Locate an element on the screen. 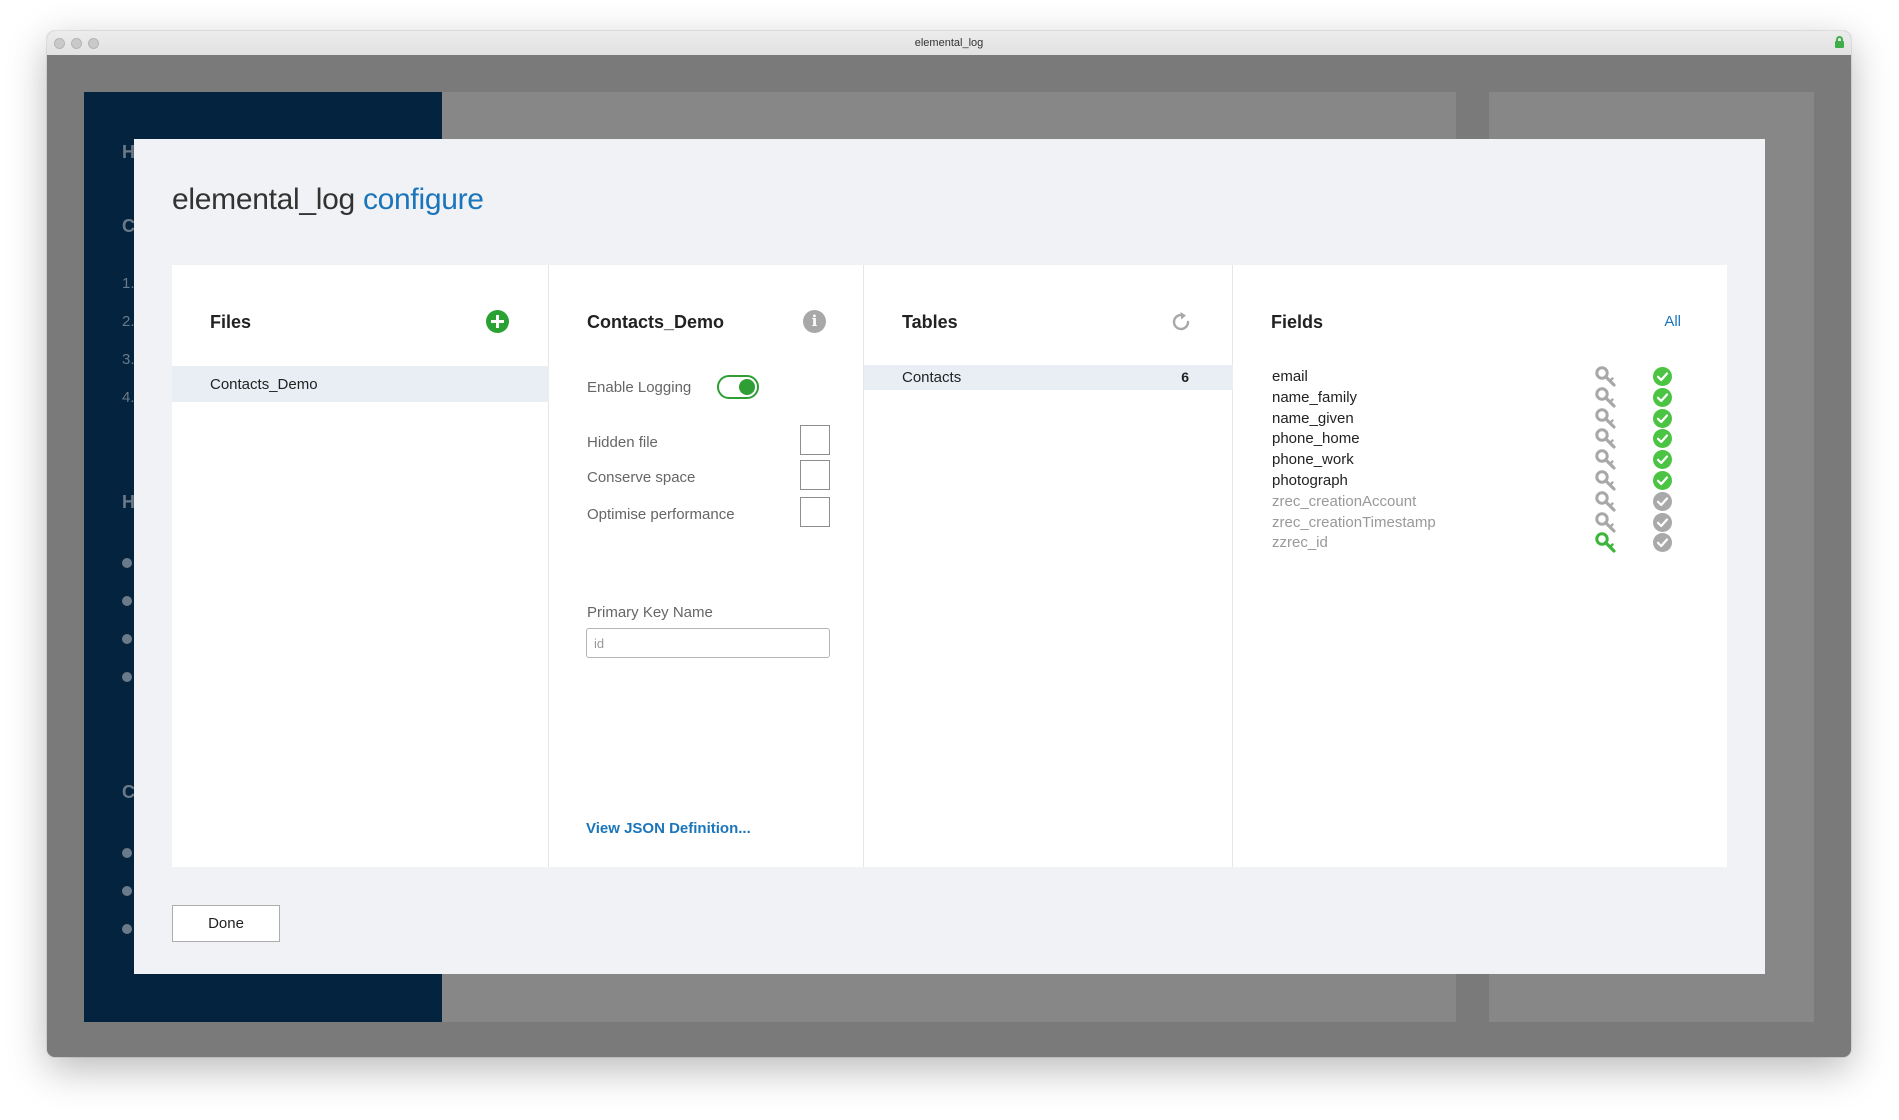  file-name: Contacts_Demo is located at coordinates (264, 384).